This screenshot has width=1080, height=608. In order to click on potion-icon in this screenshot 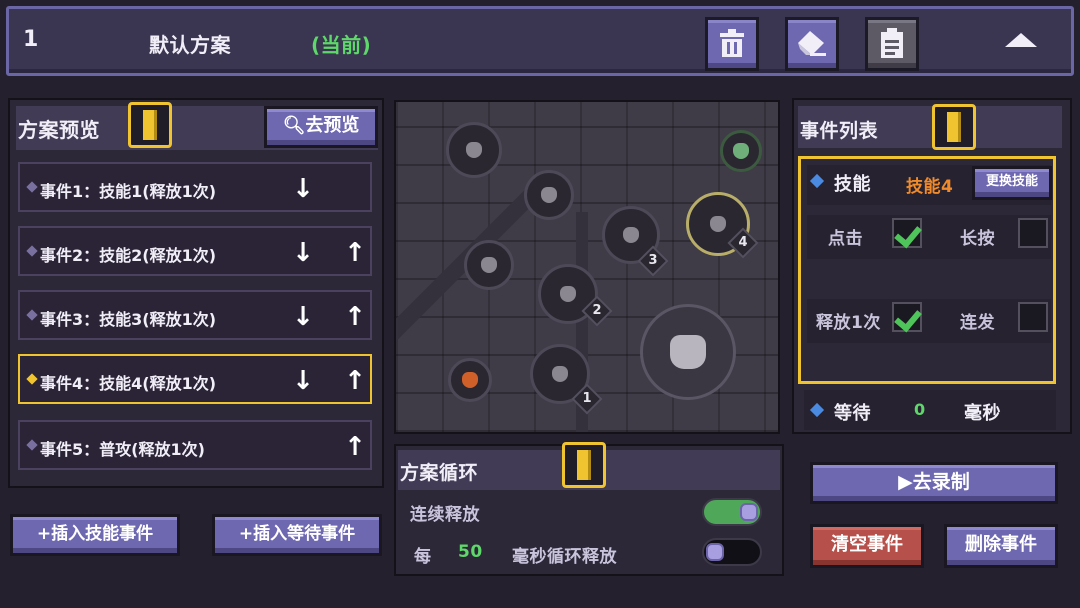, I will do `click(470, 380)`.